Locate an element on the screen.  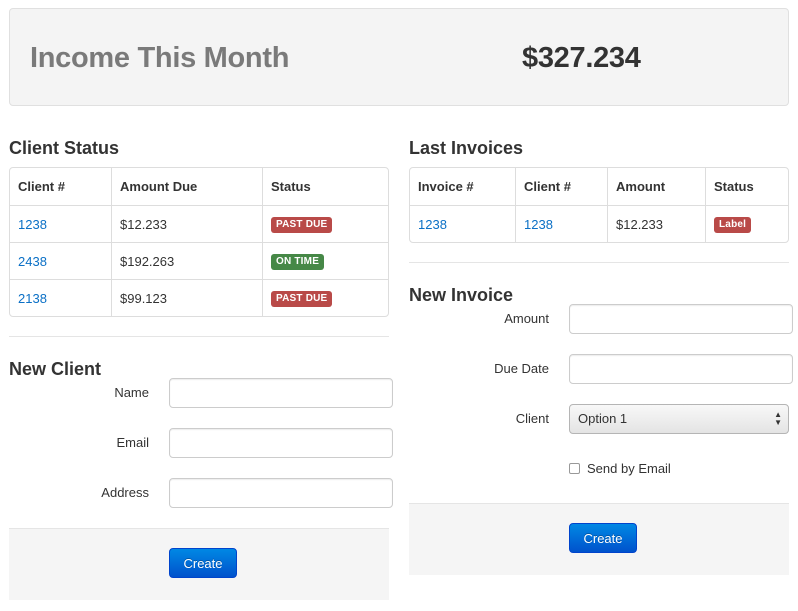
table-row: 2438 $192.263 ON TIME is located at coordinates (199, 260).